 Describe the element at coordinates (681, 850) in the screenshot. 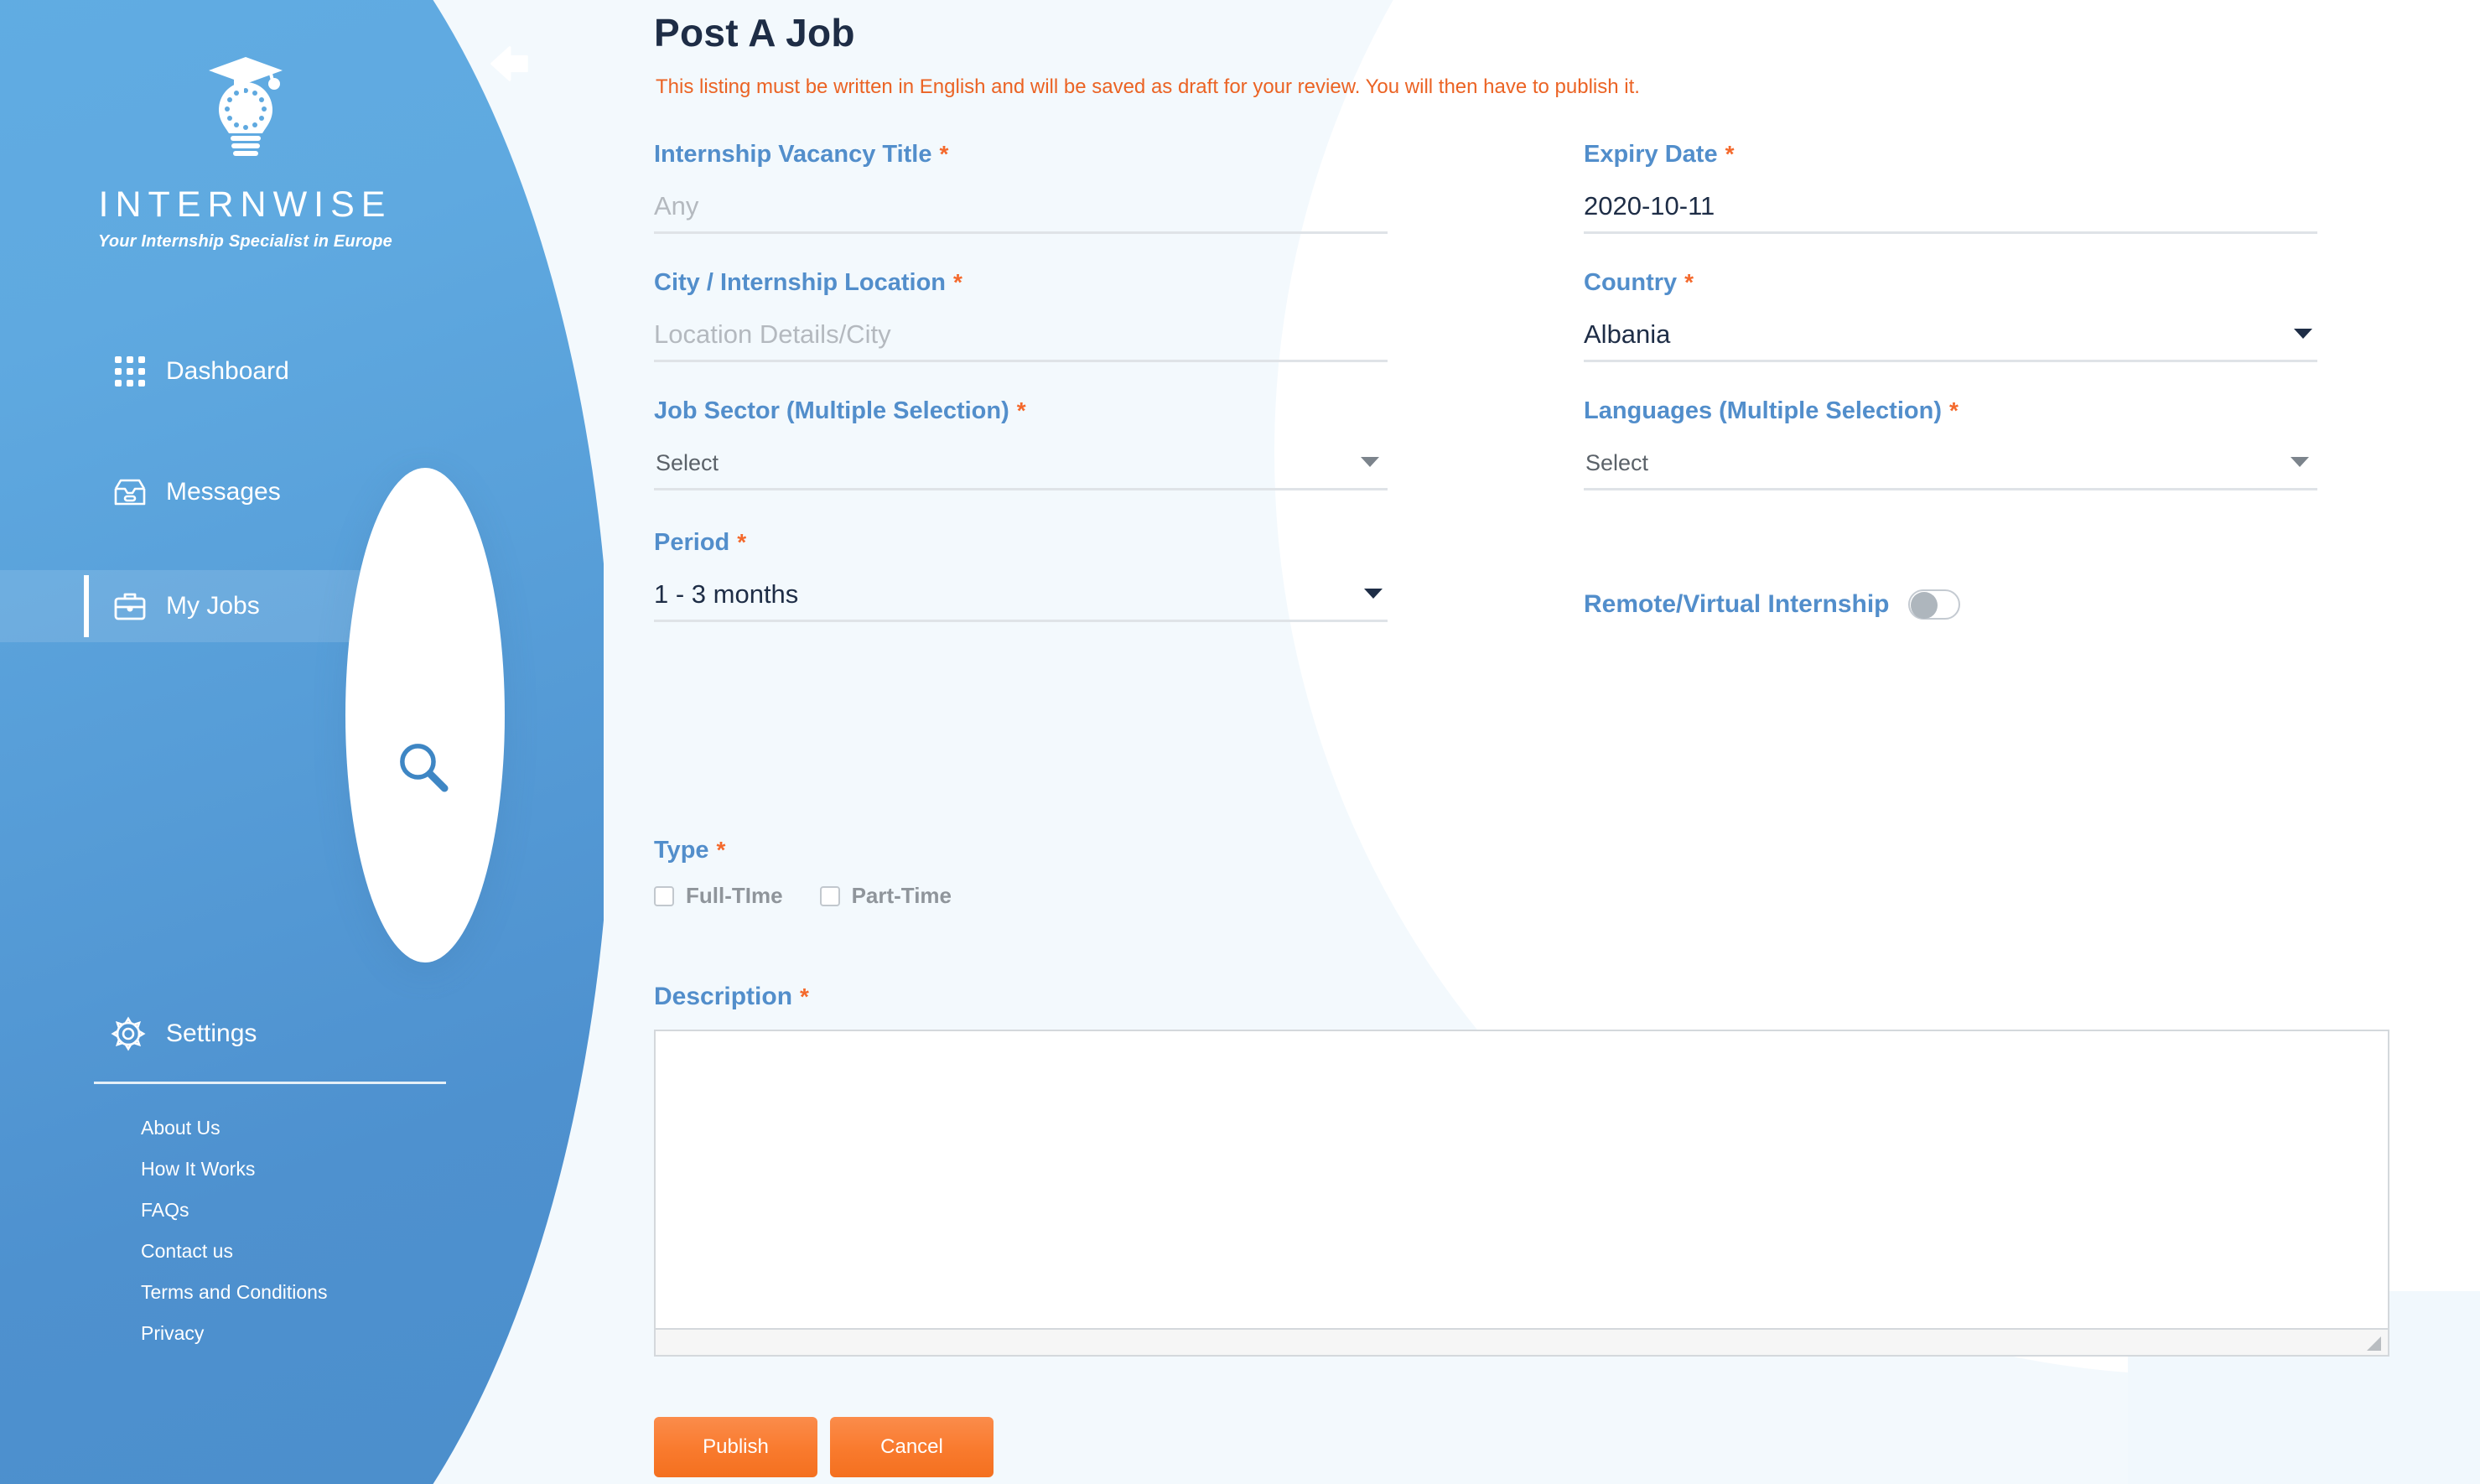

I see `field-label-text: Type` at that location.